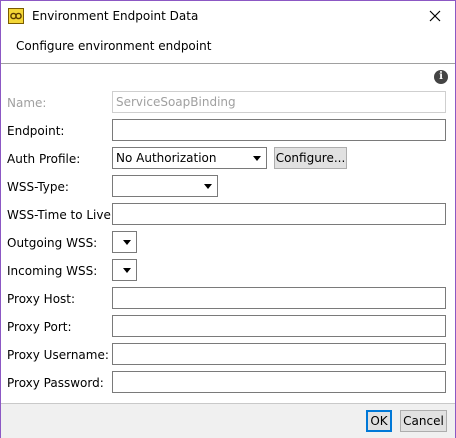  What do you see at coordinates (61, 215) in the screenshot?
I see `wss-ttl-label: WSS-Time to Live:` at bounding box center [61, 215].